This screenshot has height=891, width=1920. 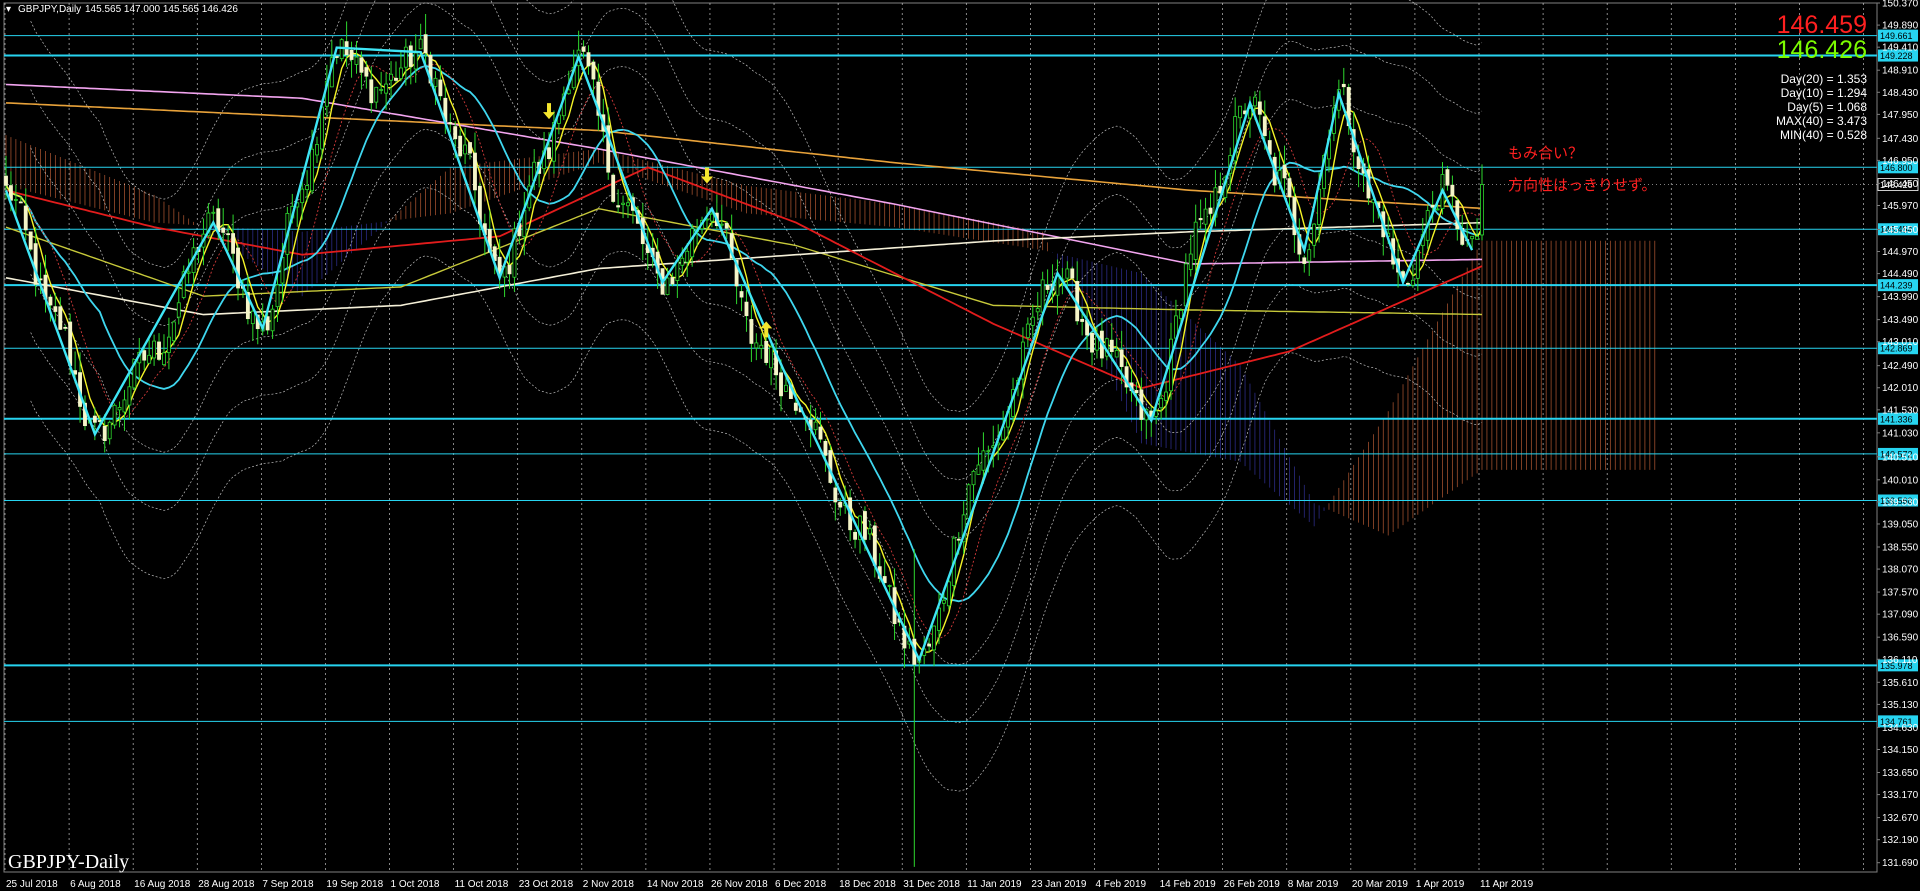 I want to click on price-tick-label: 132.670, so click(x=1900, y=818).